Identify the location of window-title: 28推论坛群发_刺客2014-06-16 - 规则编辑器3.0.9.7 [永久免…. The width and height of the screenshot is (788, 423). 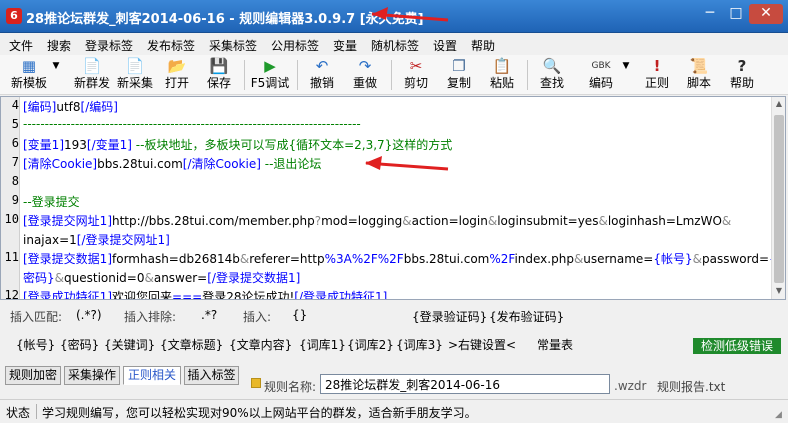
(225, 19).